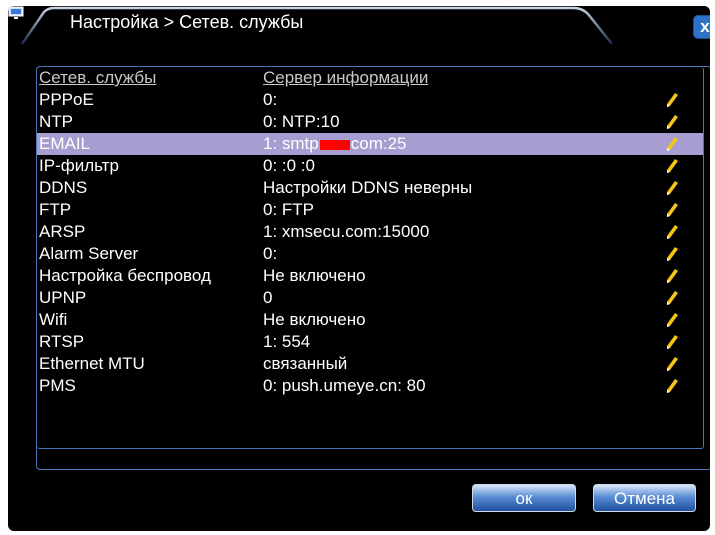 Image resolution: width=715 pixels, height=535 pixels. I want to click on table-row-email: EMAIL 1: smtp com:25, so click(370, 144).